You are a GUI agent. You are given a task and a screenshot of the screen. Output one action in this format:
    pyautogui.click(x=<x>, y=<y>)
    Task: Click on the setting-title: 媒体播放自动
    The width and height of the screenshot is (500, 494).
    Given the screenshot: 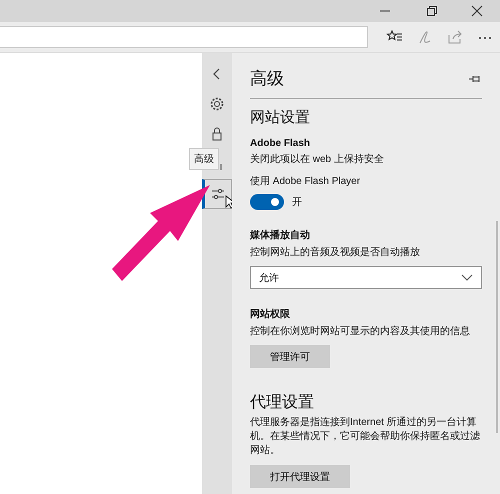 What is the action you would take?
    pyautogui.click(x=280, y=235)
    